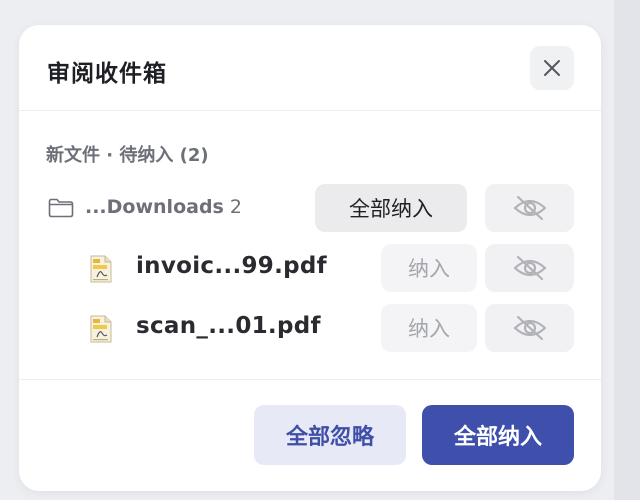  I want to click on background-panel-edge, so click(627, 250).